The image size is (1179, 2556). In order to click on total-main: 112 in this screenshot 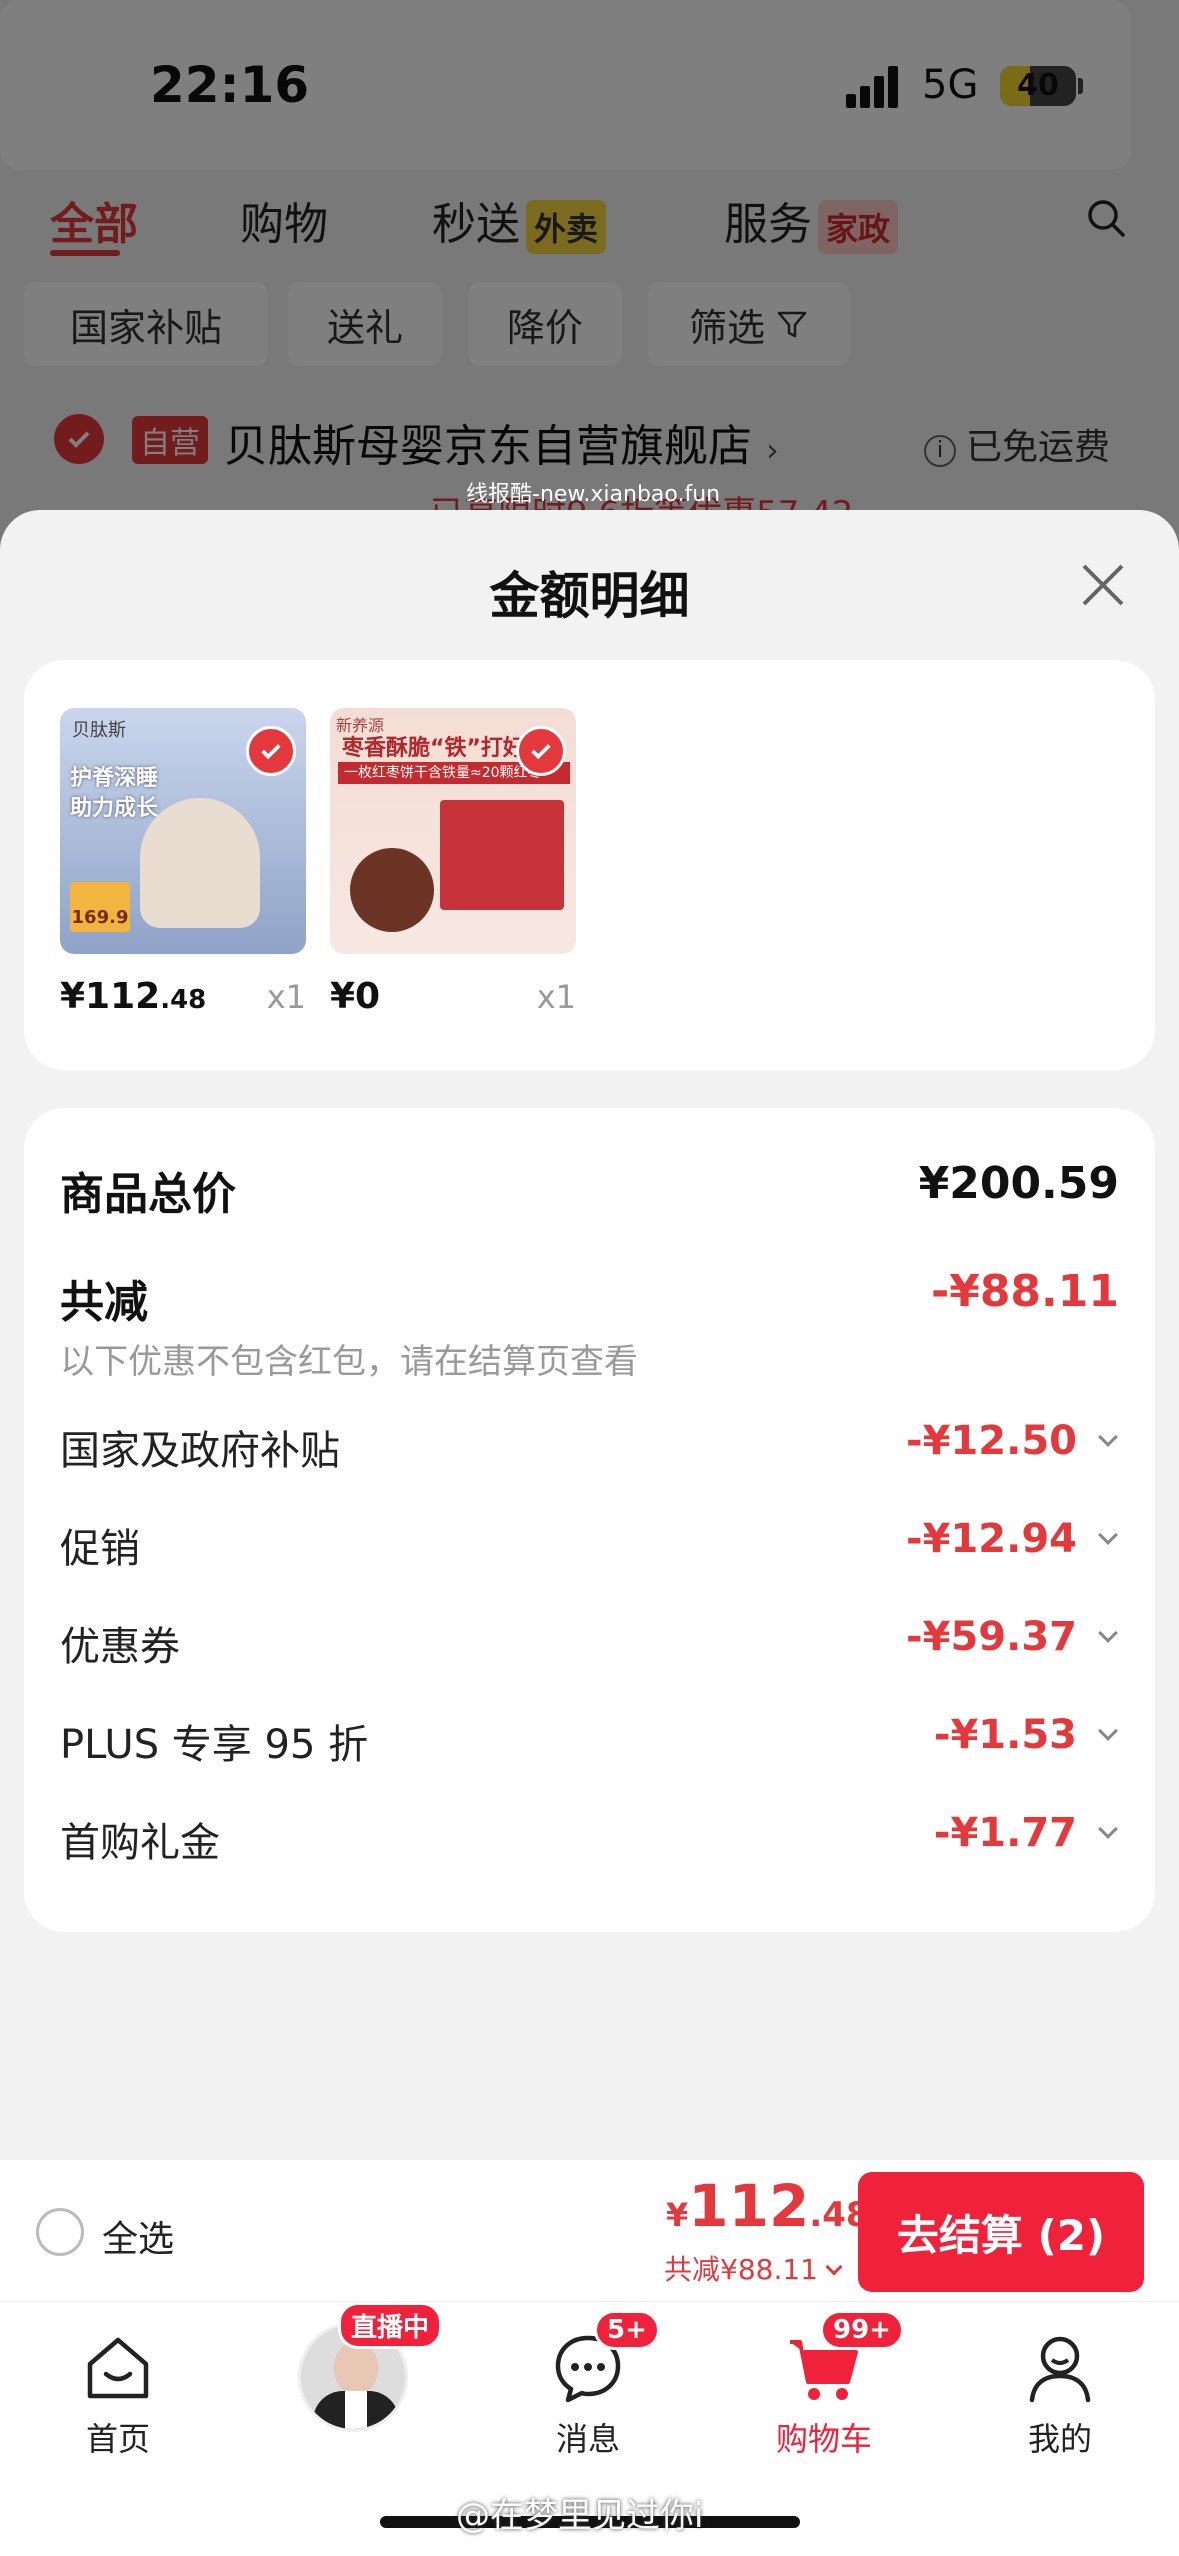, I will do `click(749, 2206)`.